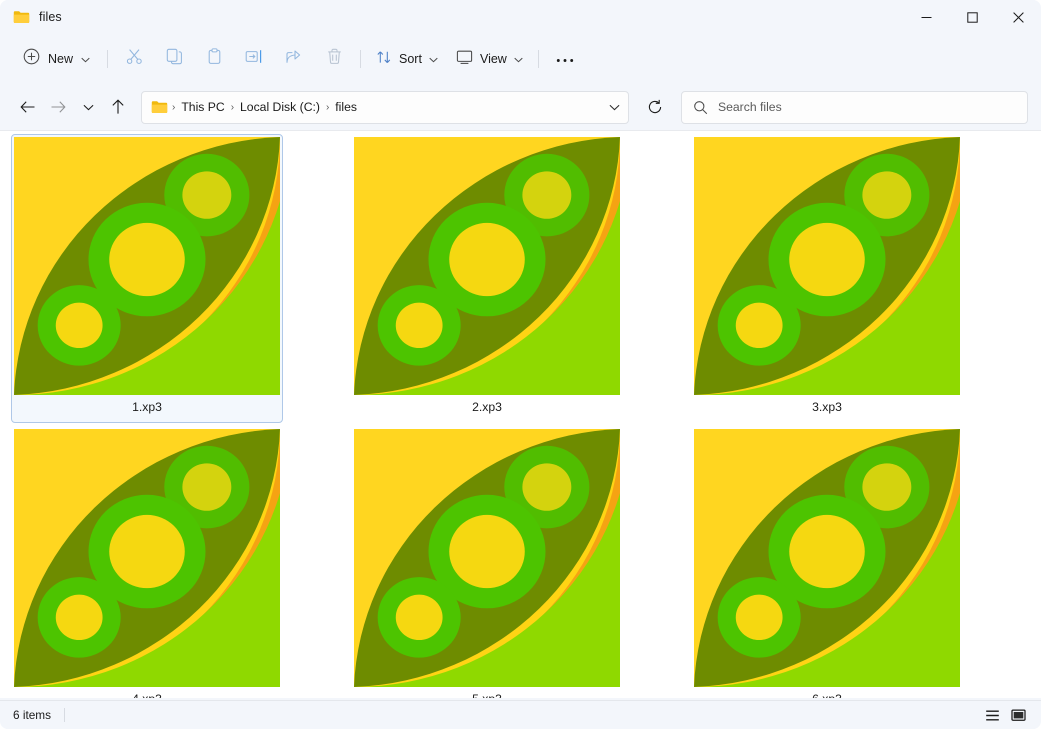 Image resolution: width=1041 pixels, height=729 pixels. Describe the element at coordinates (346, 107) in the screenshot. I see `breadcrumb-item-files: files` at that location.